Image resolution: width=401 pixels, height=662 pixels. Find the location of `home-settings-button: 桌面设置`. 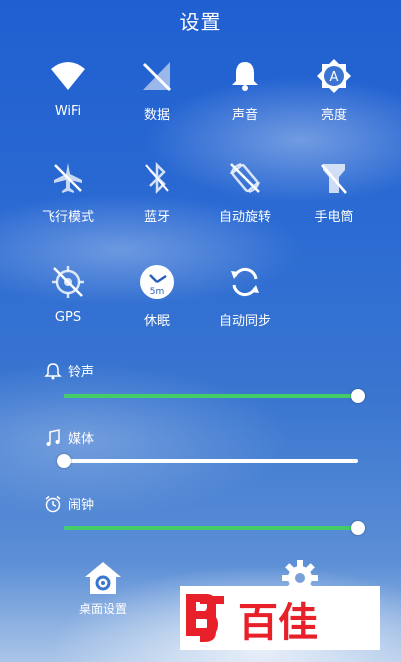

home-settings-button: 桌面设置 is located at coordinates (103, 588).